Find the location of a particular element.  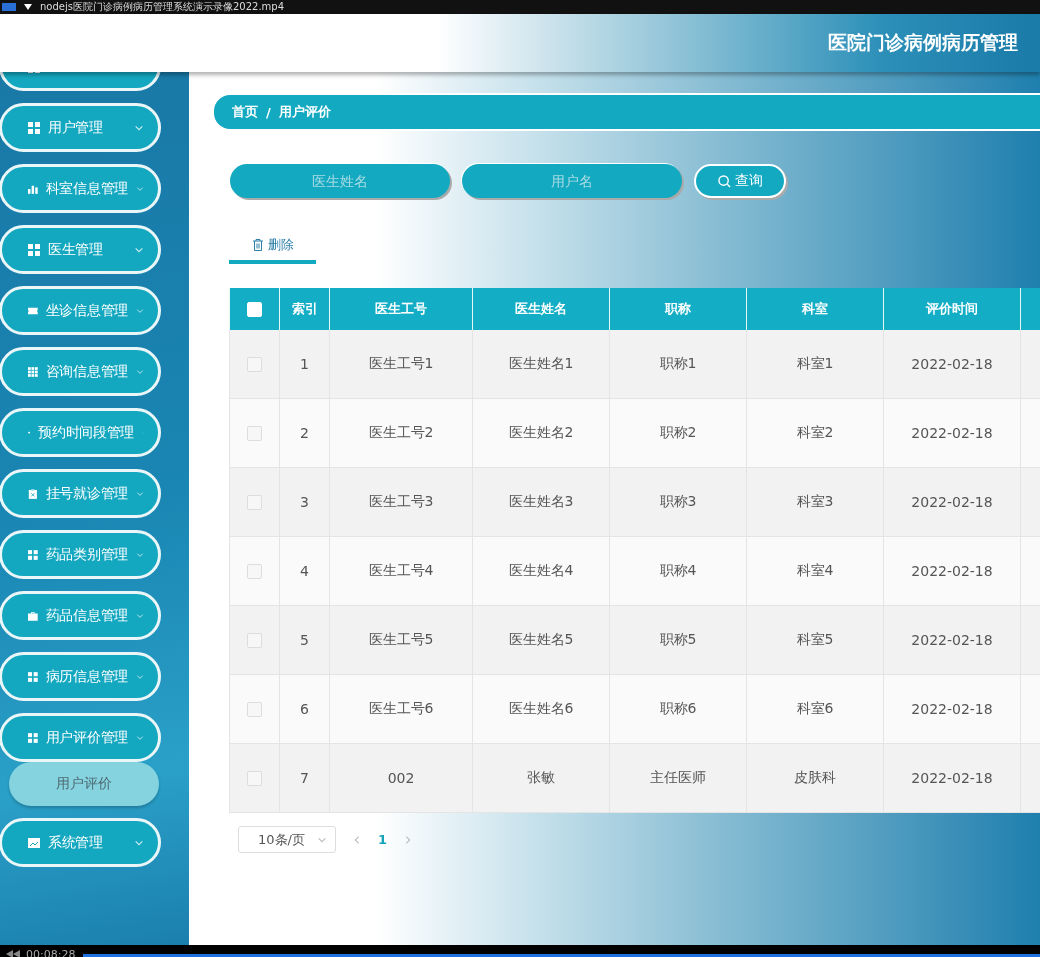

caret-icon is located at coordinates (28, 7).